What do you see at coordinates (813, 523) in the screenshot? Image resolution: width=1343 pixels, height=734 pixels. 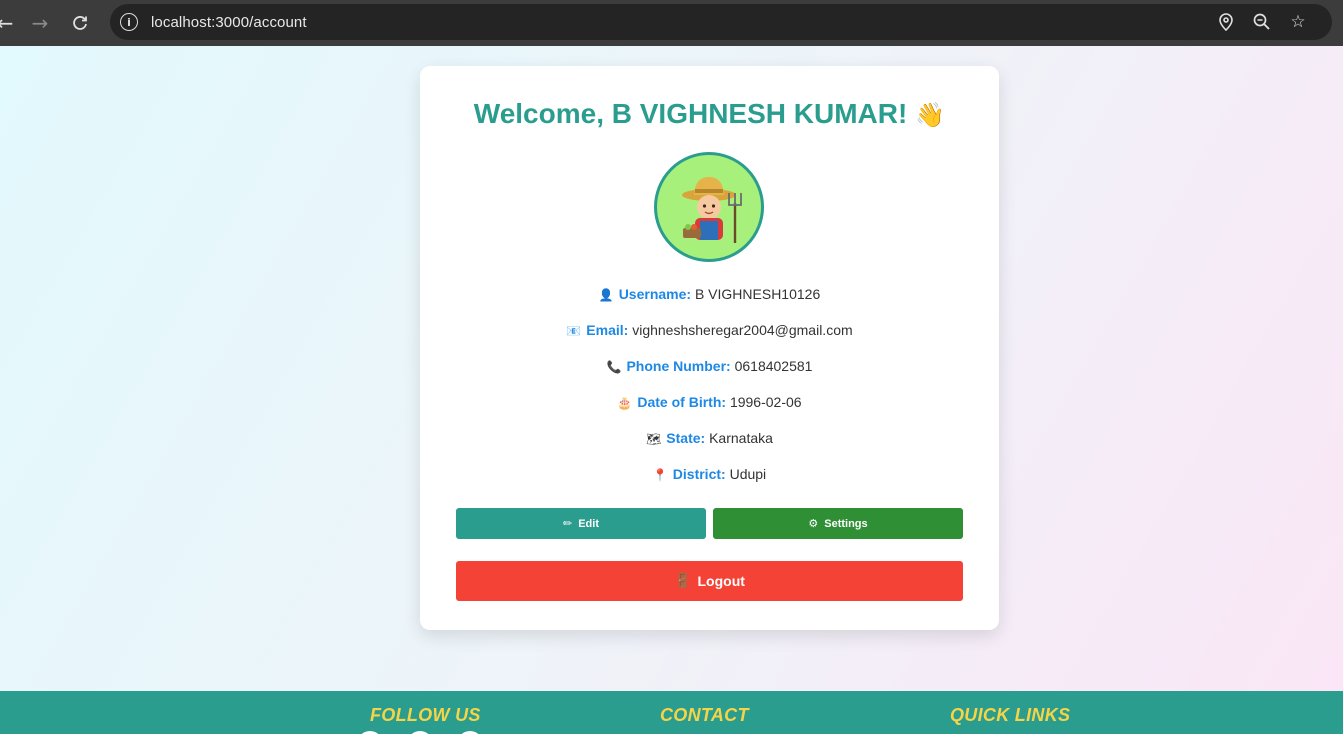 I see `gear-icon: ⚙` at bounding box center [813, 523].